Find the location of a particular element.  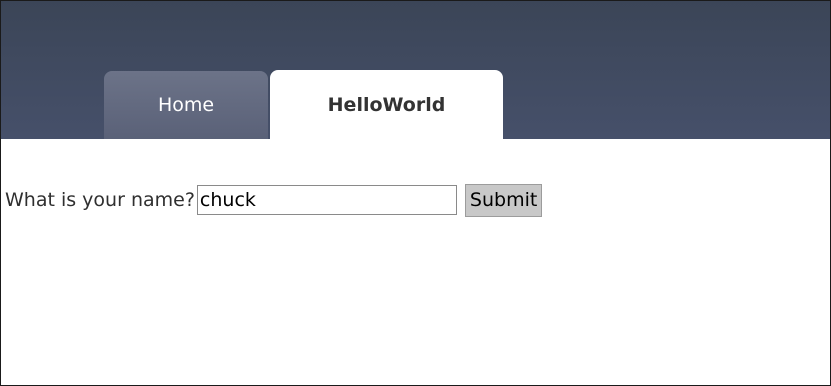

submit-button: Submit is located at coordinates (503, 200).